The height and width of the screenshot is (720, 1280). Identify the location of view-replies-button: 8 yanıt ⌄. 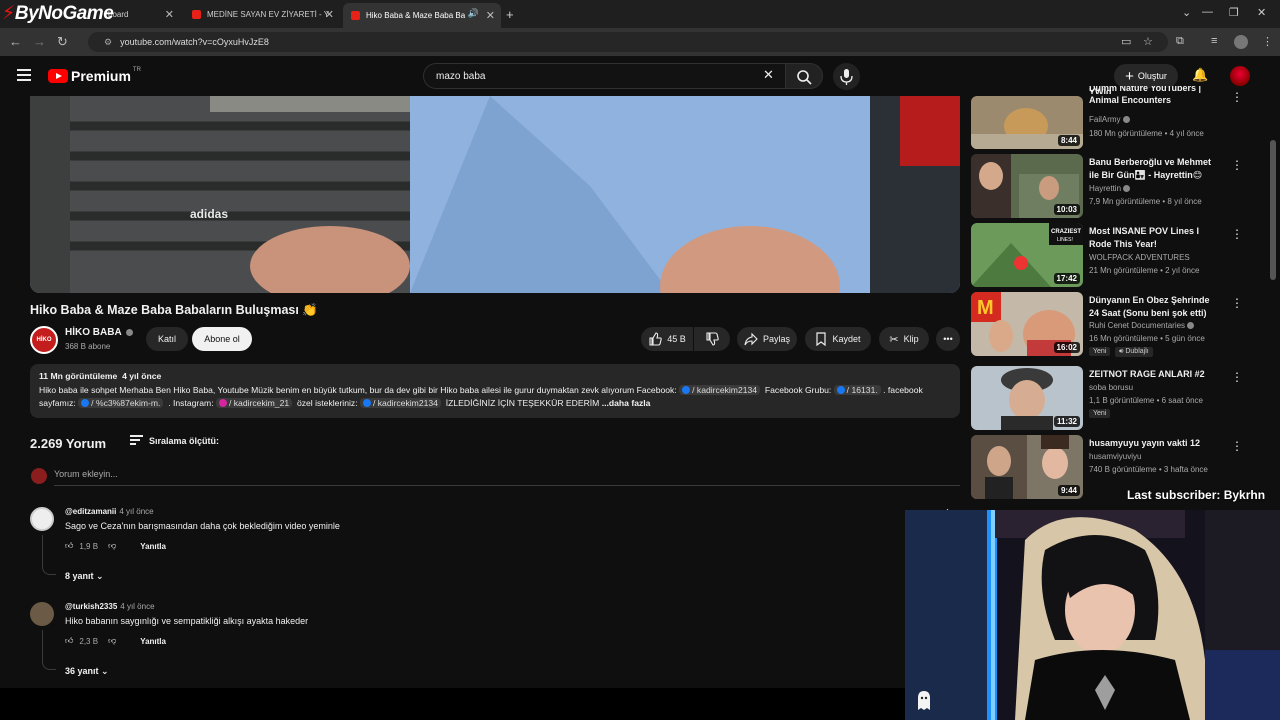
(84, 576).